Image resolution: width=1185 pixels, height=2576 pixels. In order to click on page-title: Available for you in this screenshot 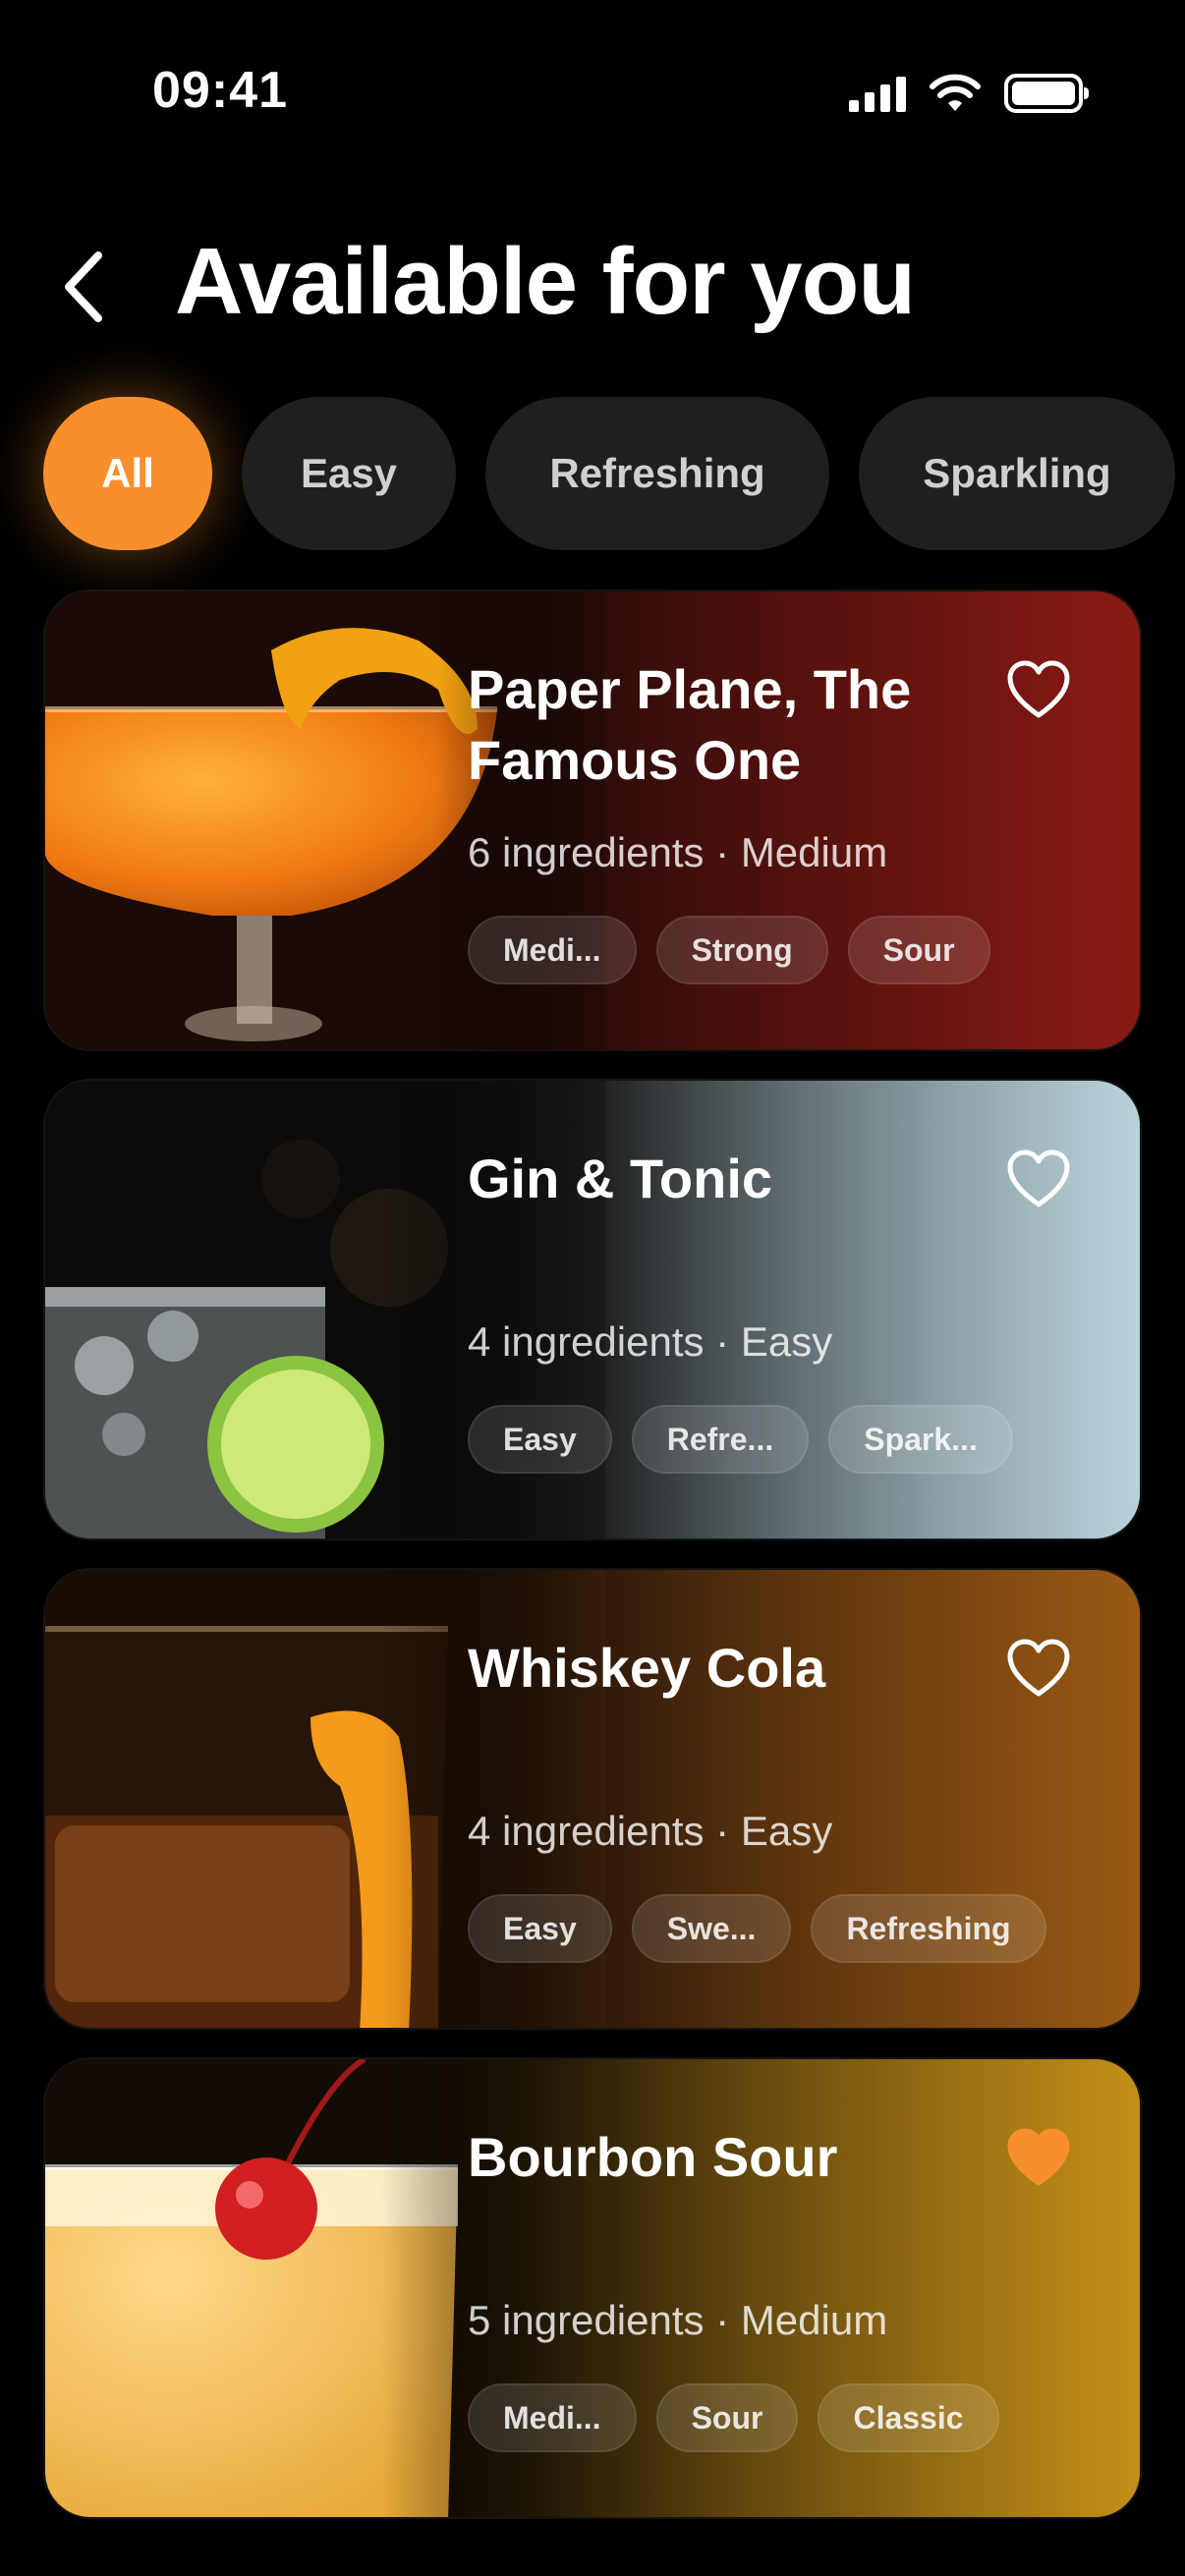, I will do `click(546, 281)`.